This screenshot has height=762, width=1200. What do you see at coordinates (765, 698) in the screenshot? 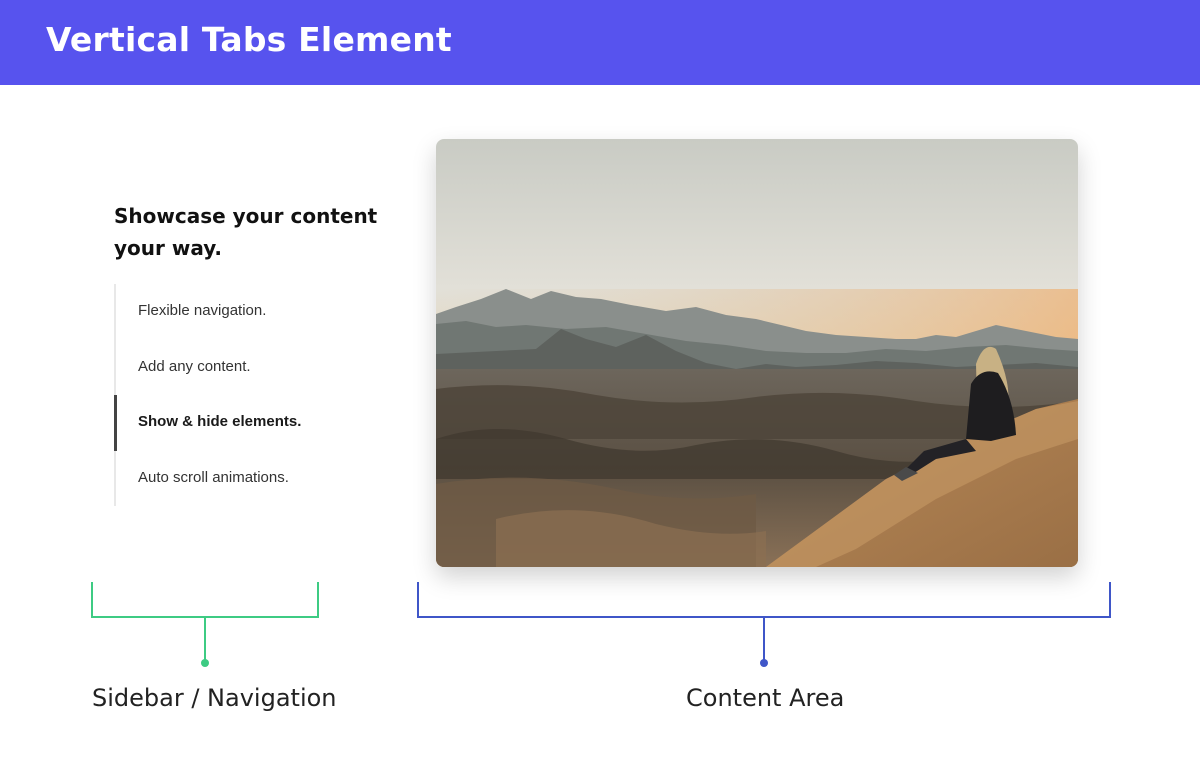
I see `content-area-label: Content Area` at bounding box center [765, 698].